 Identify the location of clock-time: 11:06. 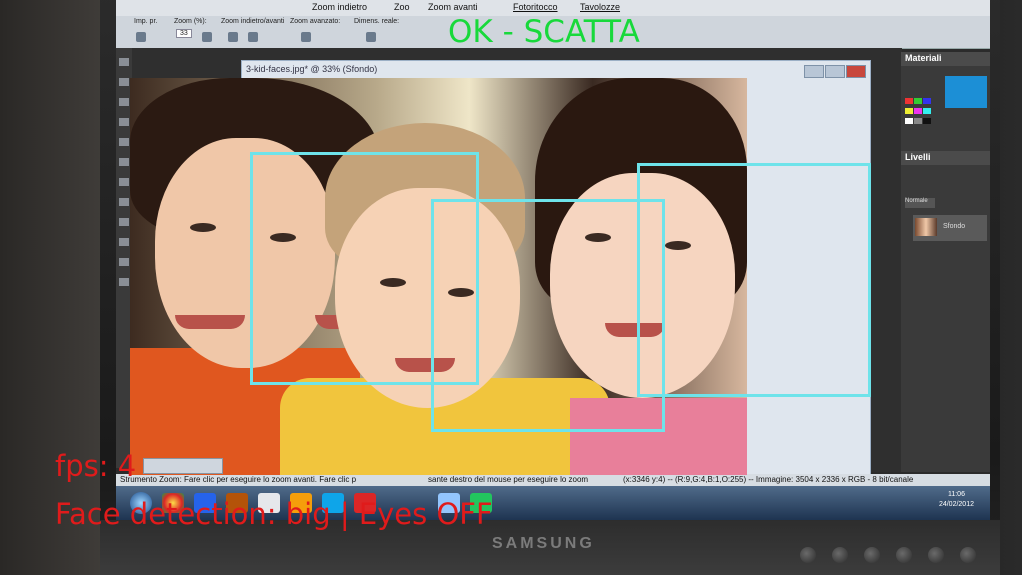
(956, 494).